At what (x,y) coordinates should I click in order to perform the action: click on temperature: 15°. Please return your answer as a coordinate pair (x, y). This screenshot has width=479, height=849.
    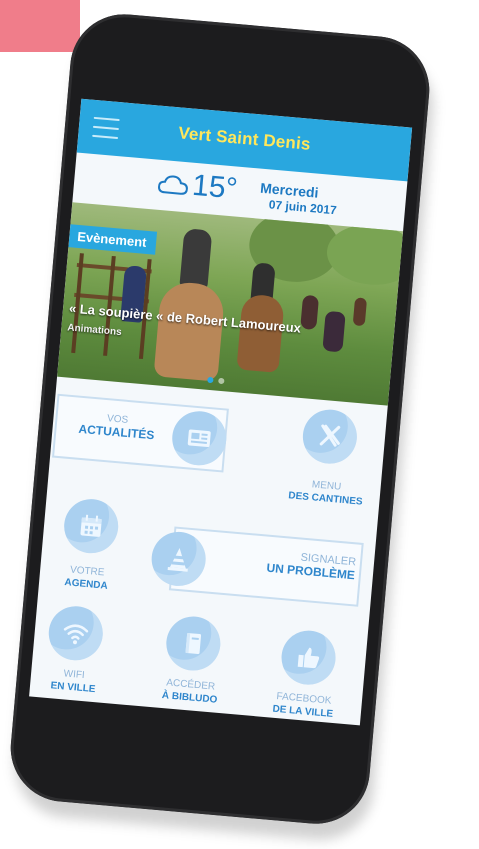
    Looking at the image, I should click on (214, 187).